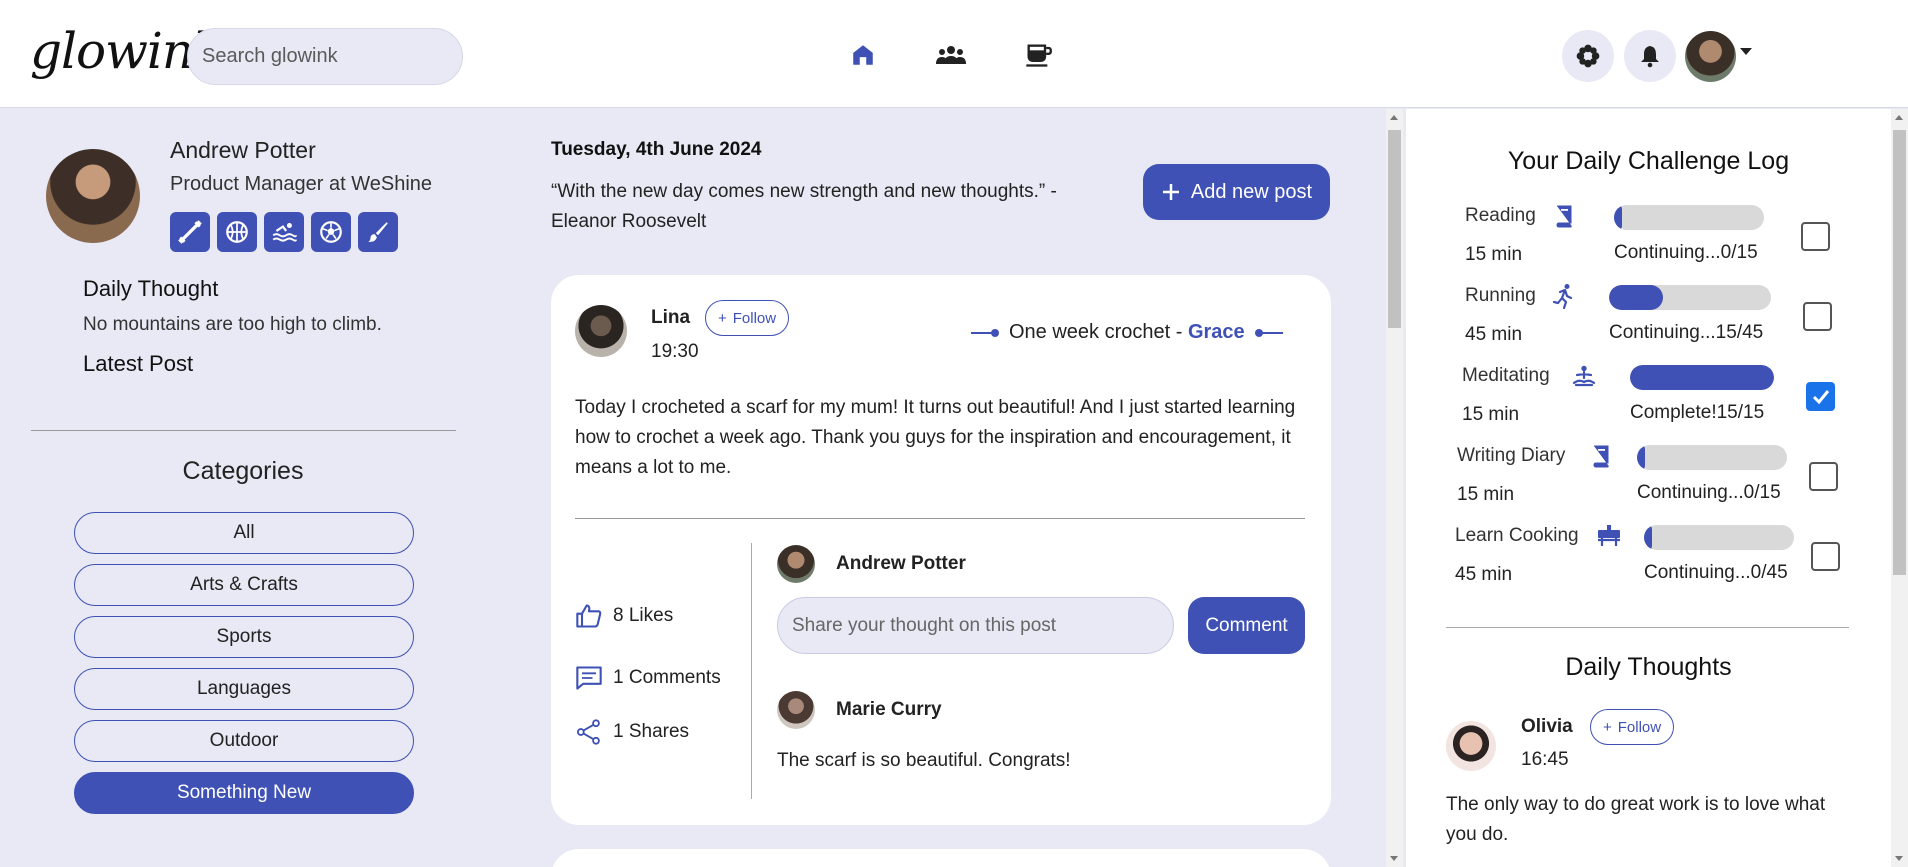 This screenshot has width=1908, height=867. Describe the element at coordinates (670, 318) in the screenshot. I see `post-author-name: Lina` at that location.